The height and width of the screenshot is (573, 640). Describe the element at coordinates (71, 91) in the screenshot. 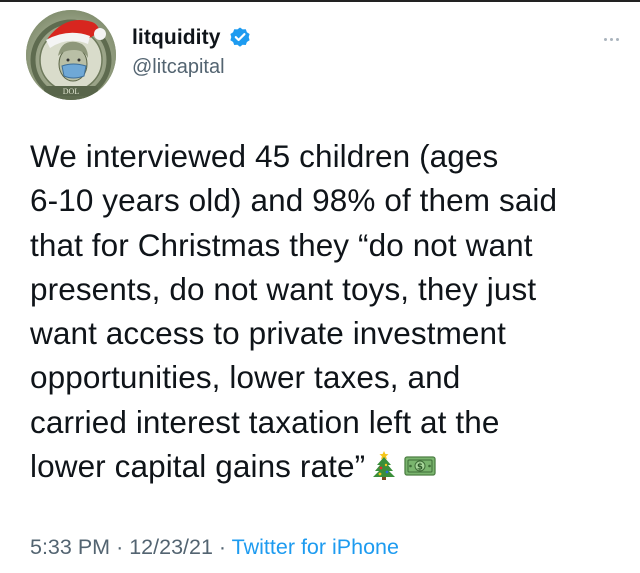

I see `svg-text: DOL` at that location.